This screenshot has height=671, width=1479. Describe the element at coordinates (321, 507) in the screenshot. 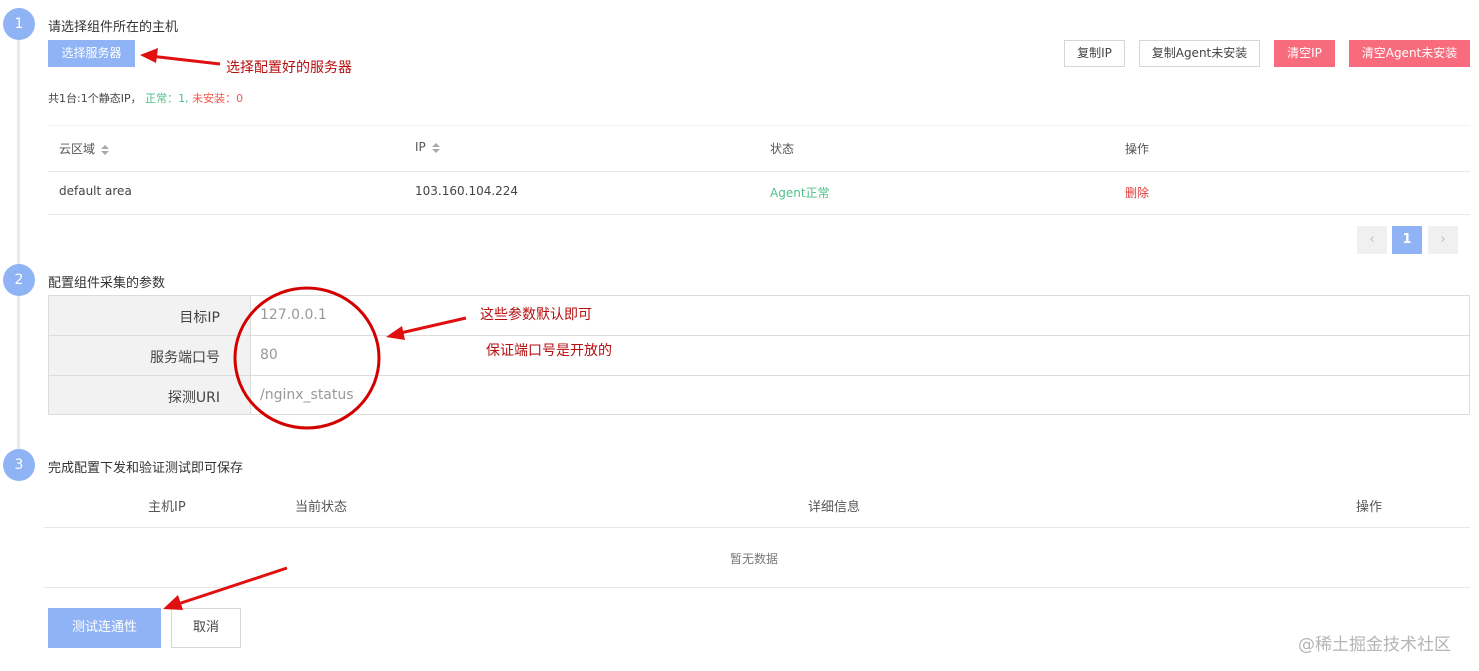

I see `column-header-current-status: 当前状态` at that location.